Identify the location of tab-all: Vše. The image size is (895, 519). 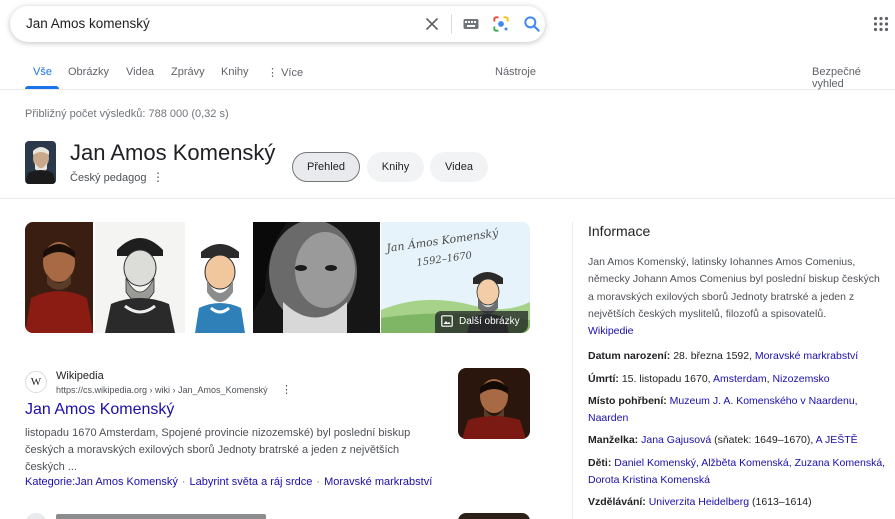
(42, 72).